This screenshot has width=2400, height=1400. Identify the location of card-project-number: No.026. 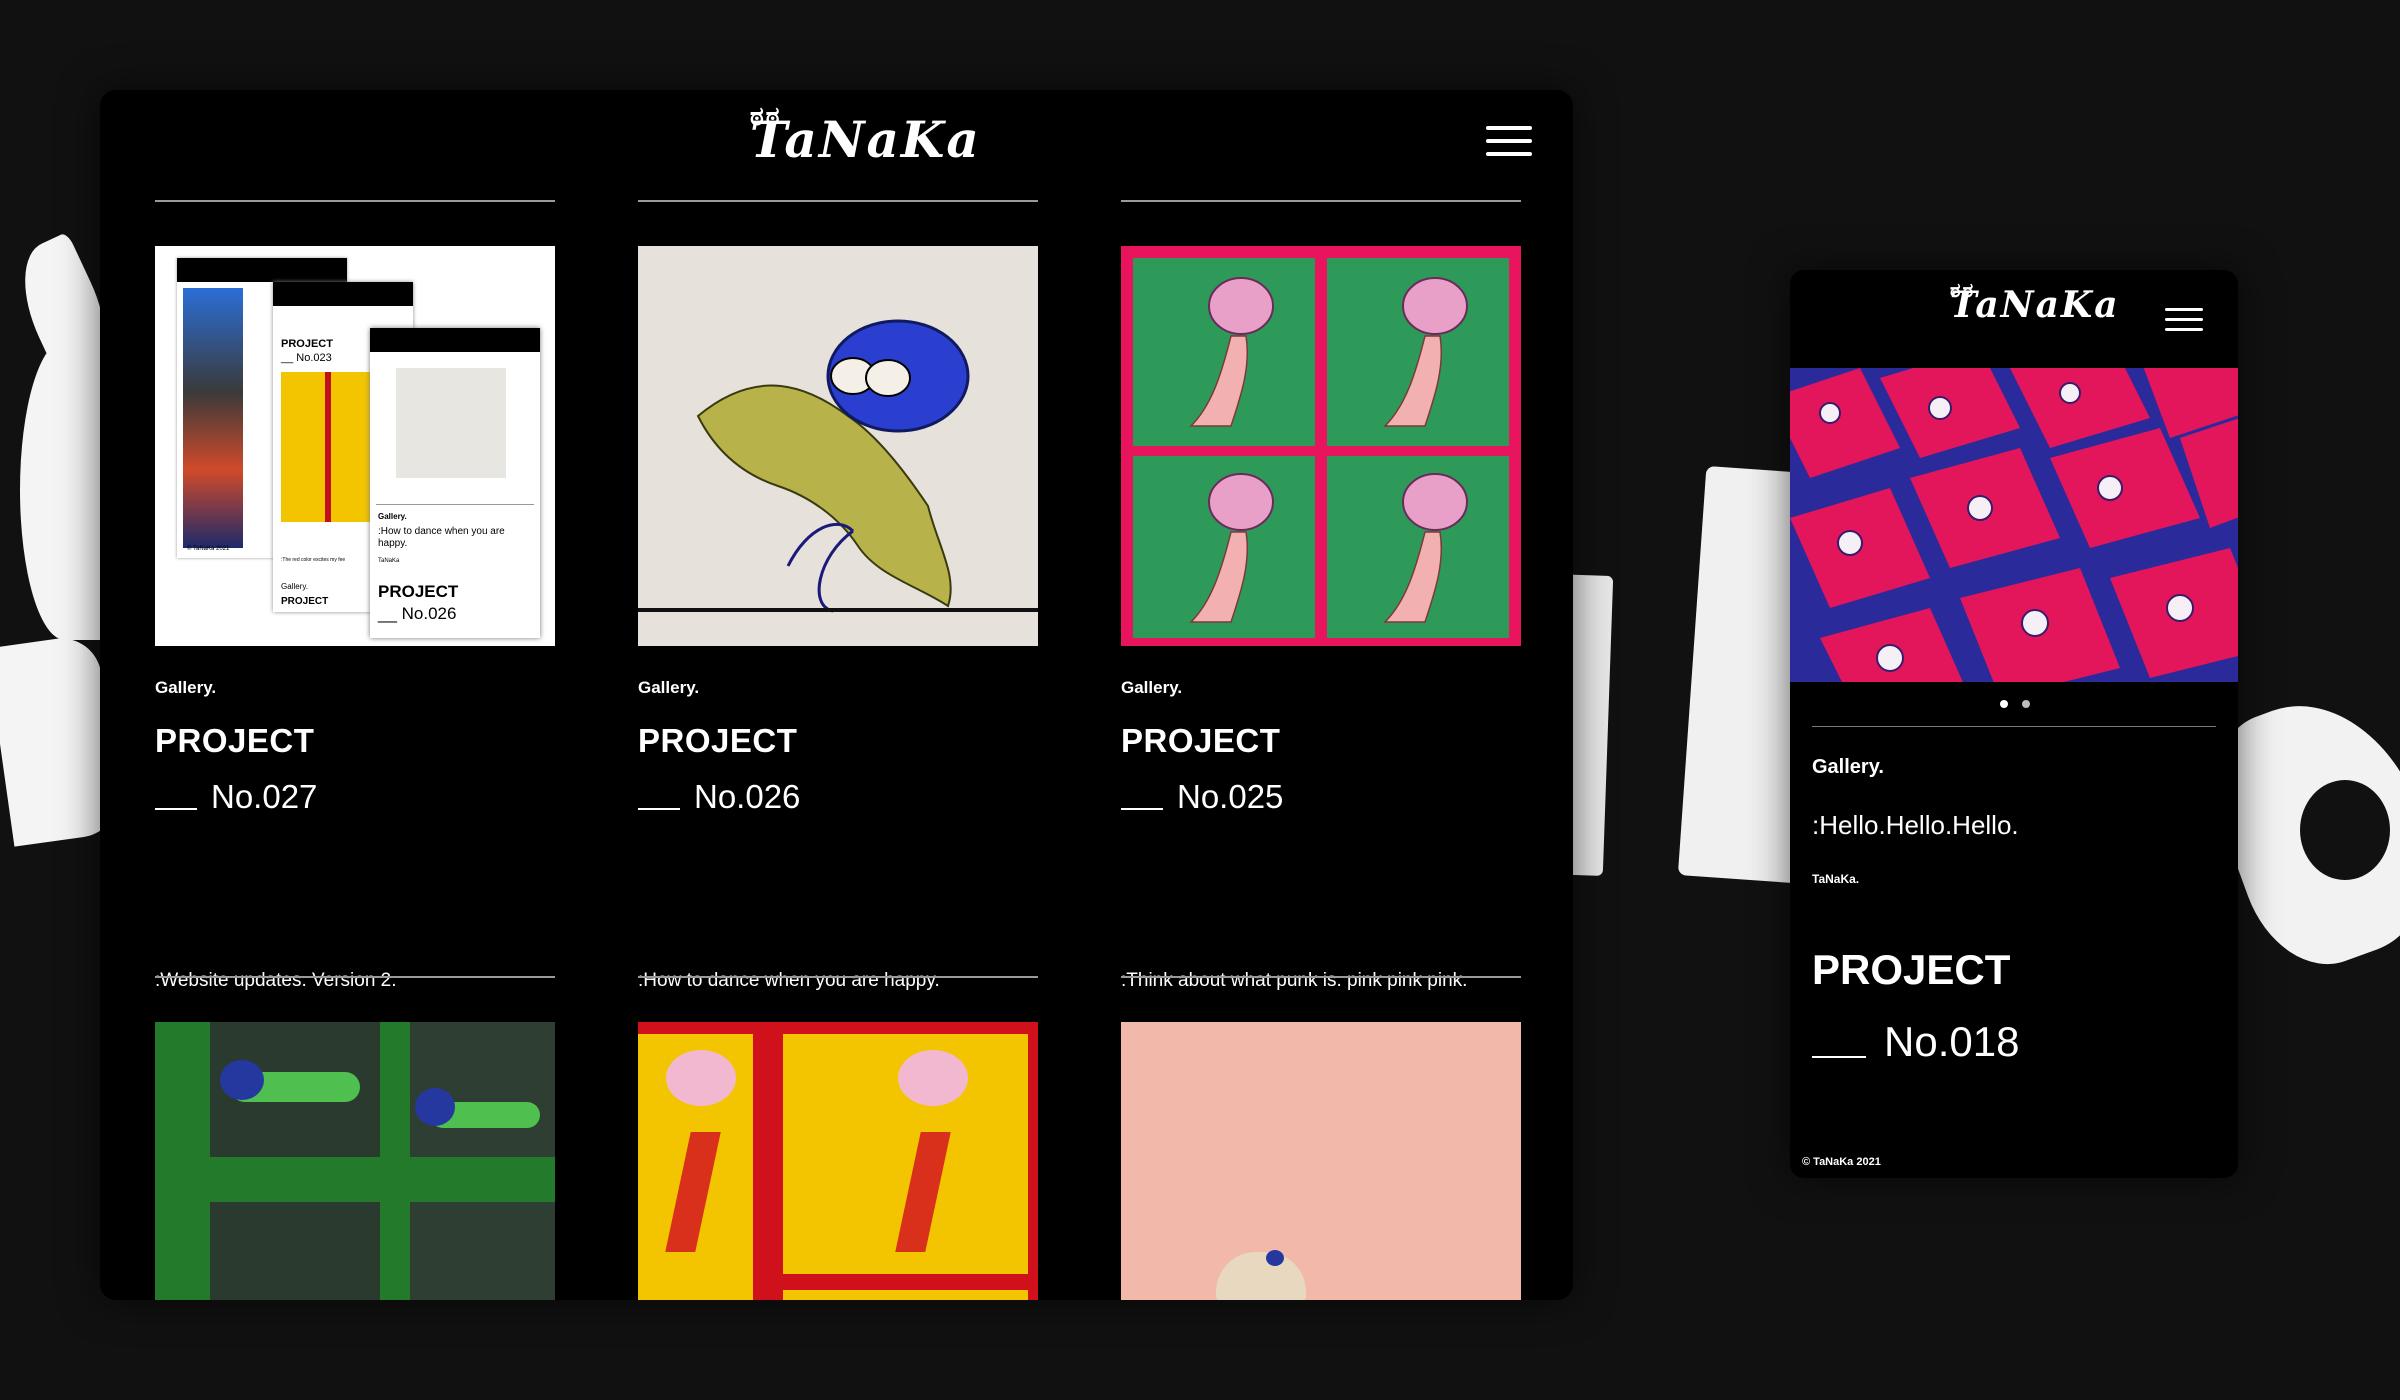
(719, 797).